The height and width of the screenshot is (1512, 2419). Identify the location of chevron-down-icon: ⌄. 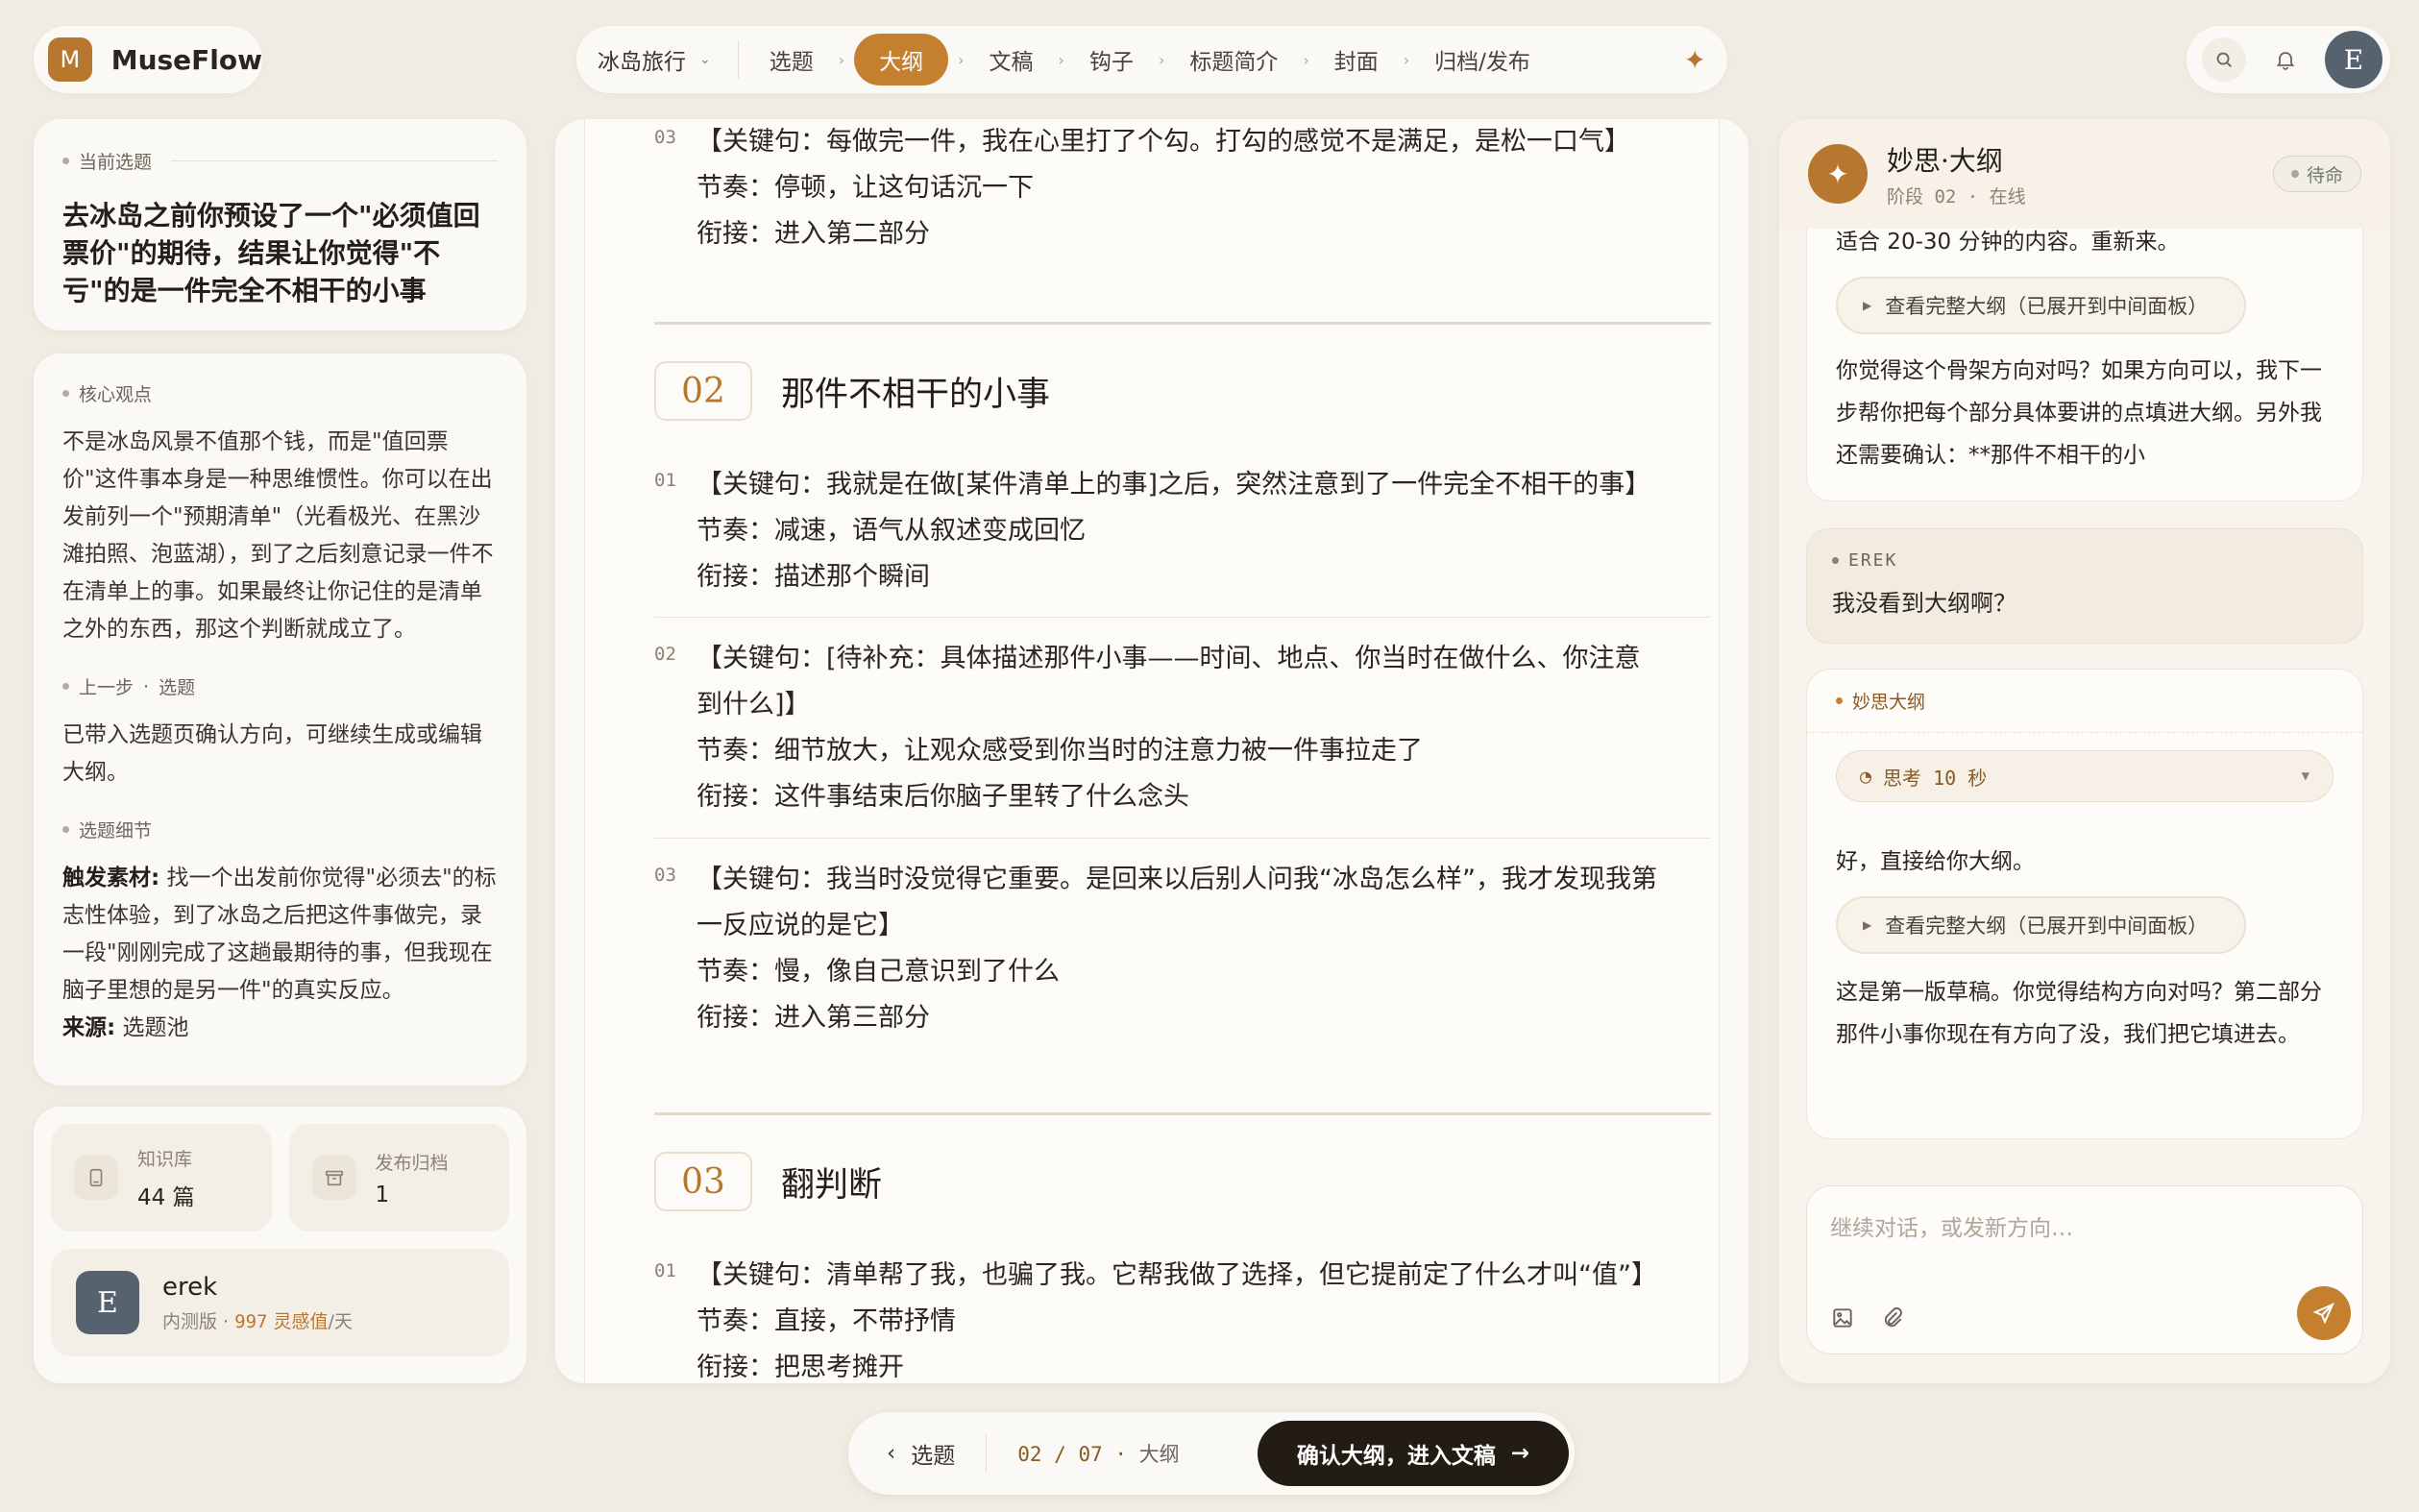
(705, 59).